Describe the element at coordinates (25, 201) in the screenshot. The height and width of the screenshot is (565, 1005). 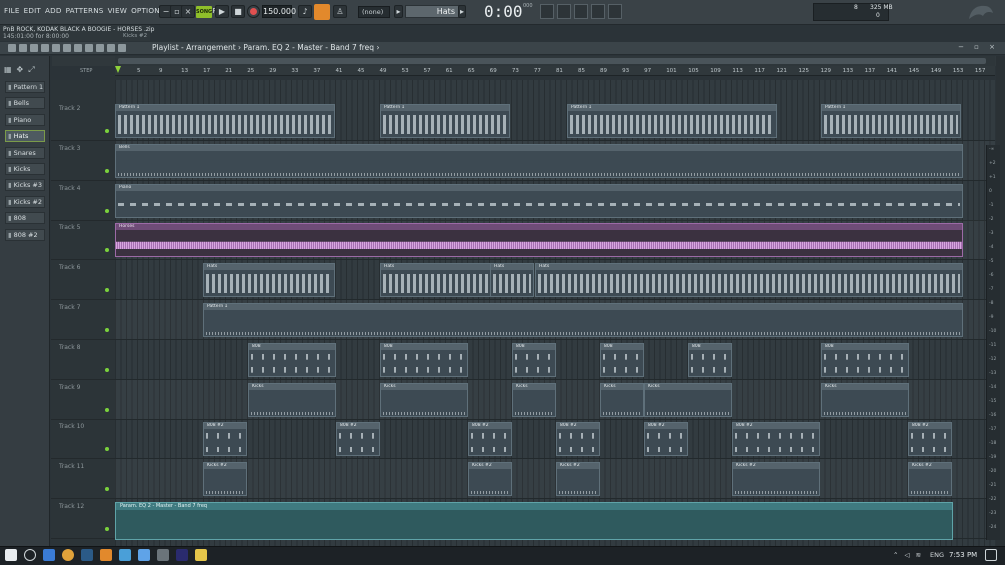
I see `picker-item-kicks-2: ▮ Kicks #2` at that location.